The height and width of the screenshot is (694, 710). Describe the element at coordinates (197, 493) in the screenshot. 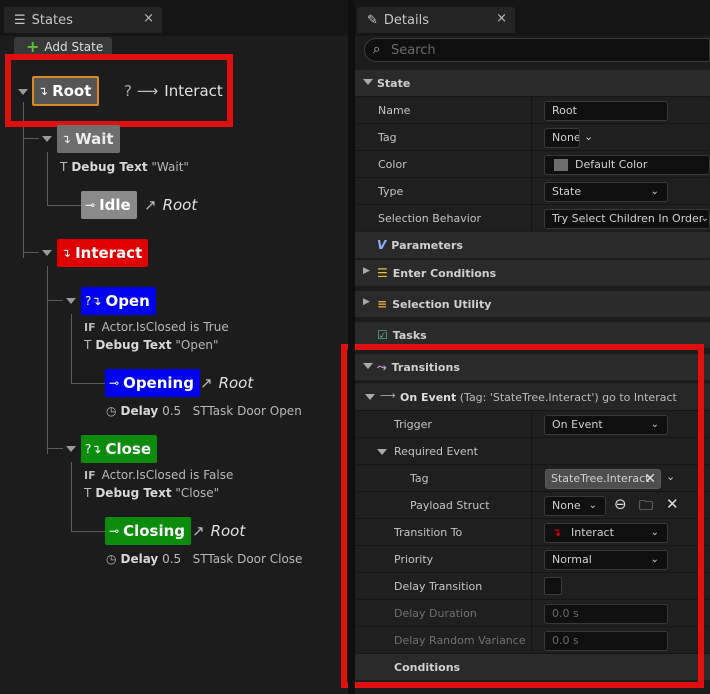

I see `close-task-value: "Close"` at that location.